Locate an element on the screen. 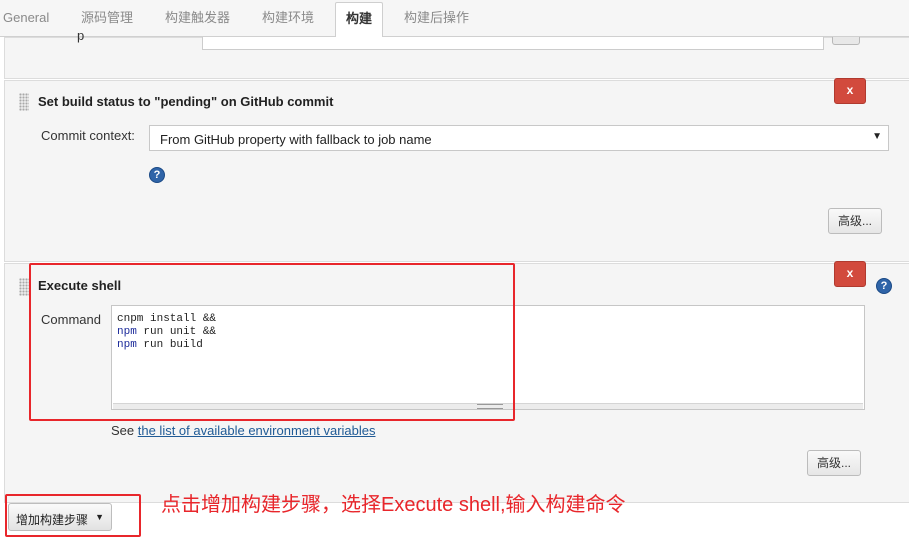 The width and height of the screenshot is (909, 537). tab-general: General is located at coordinates (26, 18).